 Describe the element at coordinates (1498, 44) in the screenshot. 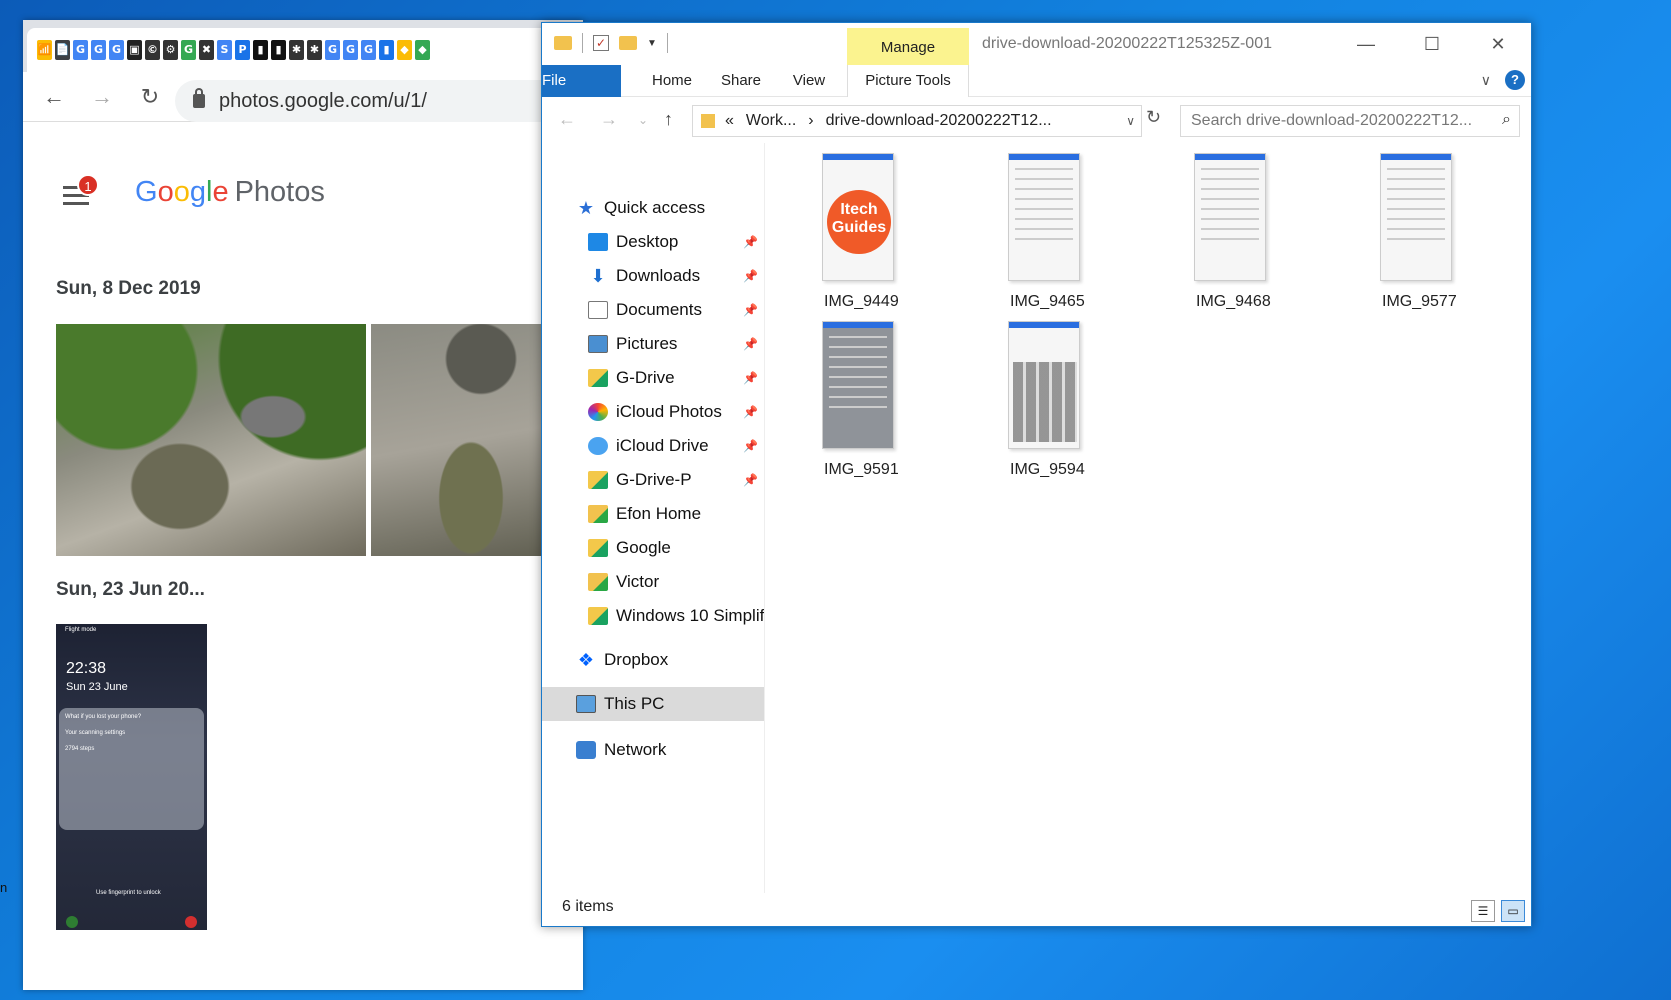

I see `close-button: ✕` at that location.